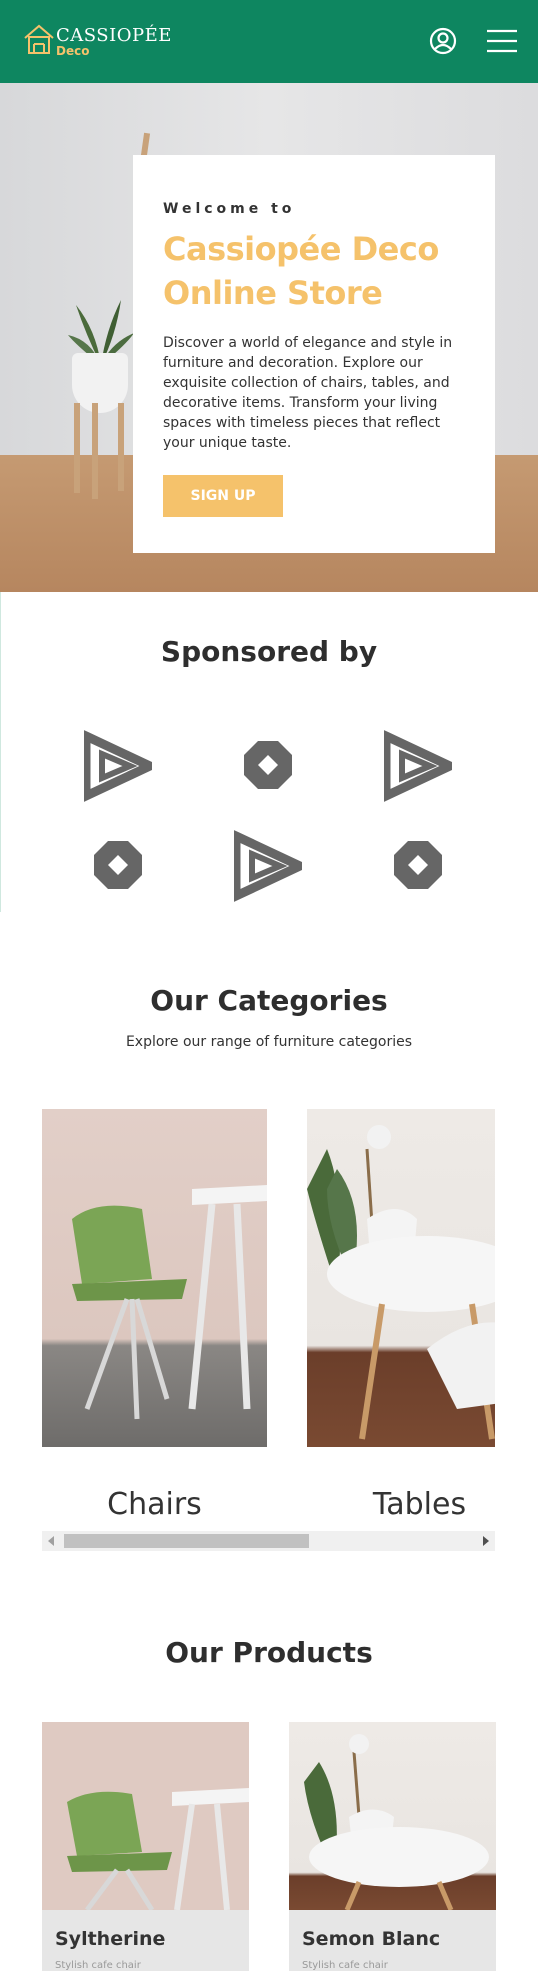 This screenshot has width=538, height=1971. Describe the element at coordinates (502, 41) in the screenshot. I see `hamburger-menu-icon` at that location.